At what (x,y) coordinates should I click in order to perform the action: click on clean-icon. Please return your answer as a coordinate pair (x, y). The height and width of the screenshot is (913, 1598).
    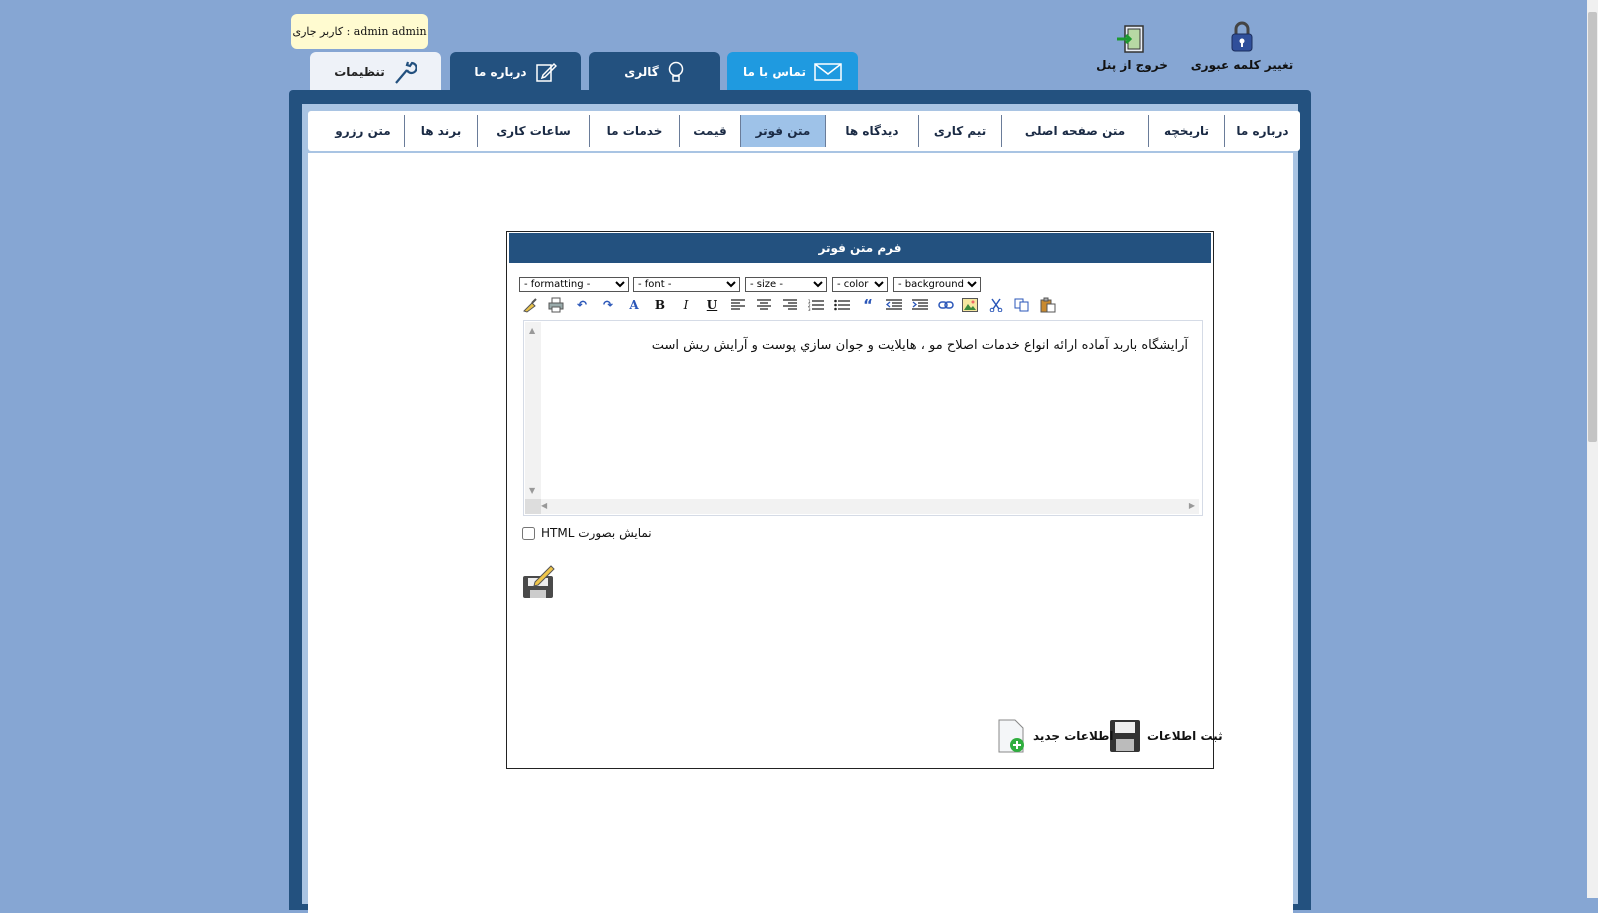
    Looking at the image, I should click on (530, 305).